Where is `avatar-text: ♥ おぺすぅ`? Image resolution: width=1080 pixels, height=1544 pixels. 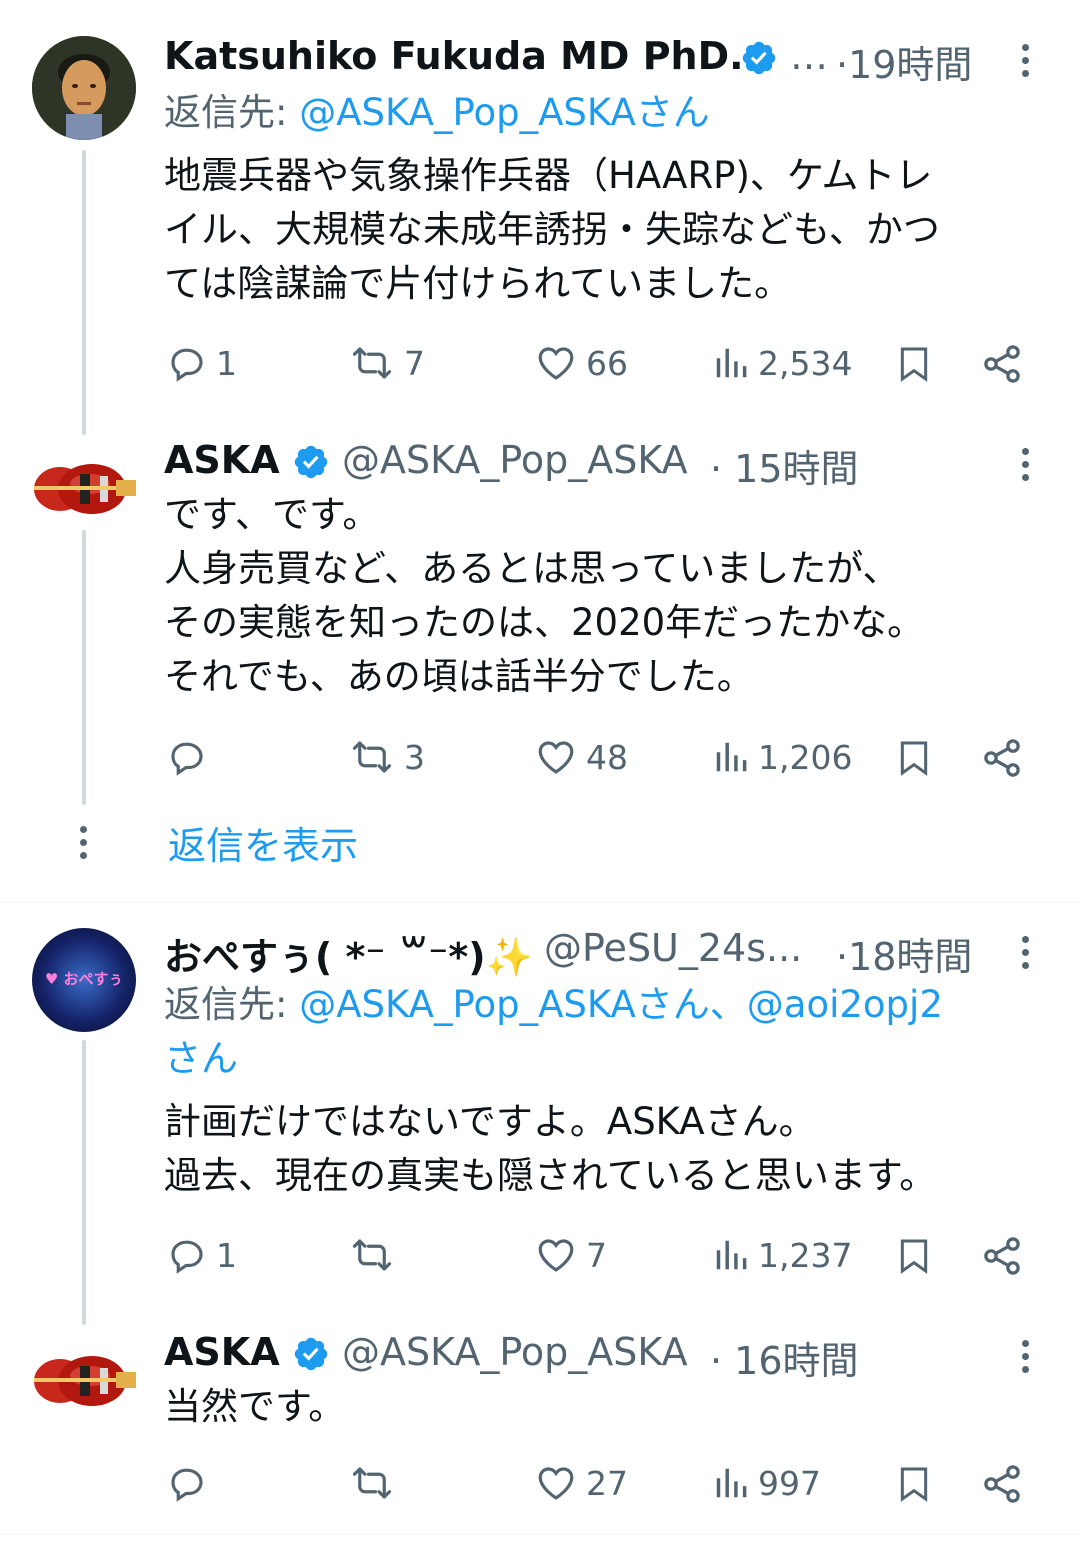
avatar-text: ♥ おぺすぅ is located at coordinates (84, 979).